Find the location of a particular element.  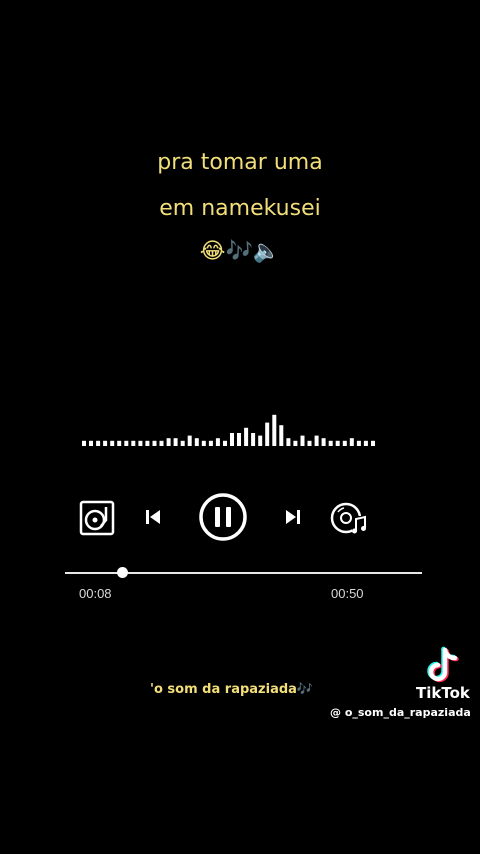

skip-previous-icon is located at coordinates (153, 517).